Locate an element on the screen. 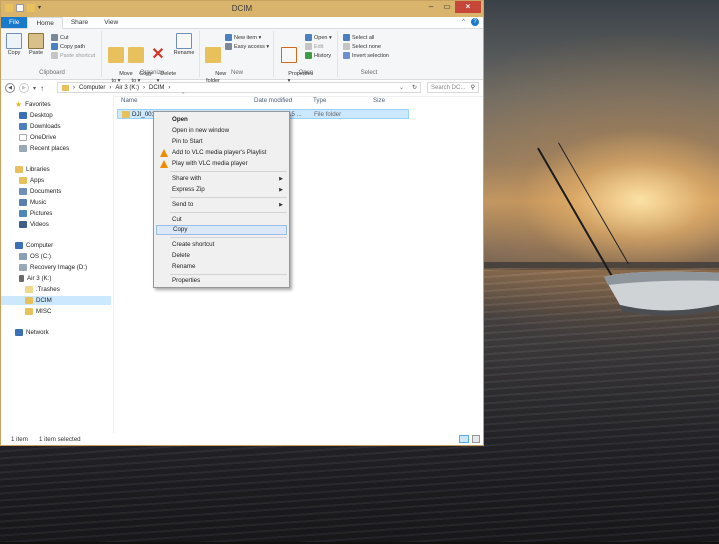  easy-access-button: Easy access ▾ is located at coordinates (247, 46).